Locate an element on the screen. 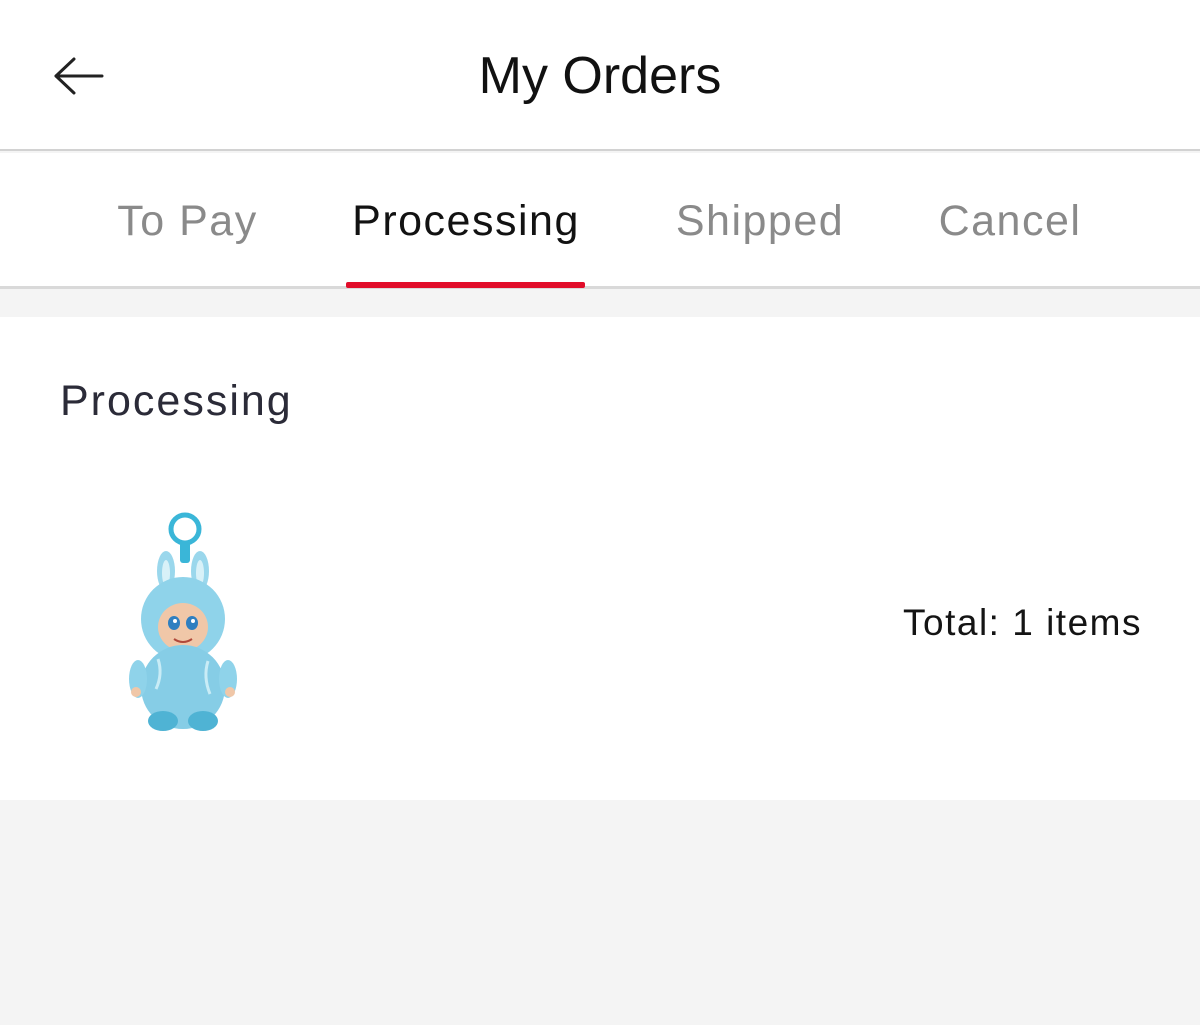  header: My Orders is located at coordinates (600, 75).